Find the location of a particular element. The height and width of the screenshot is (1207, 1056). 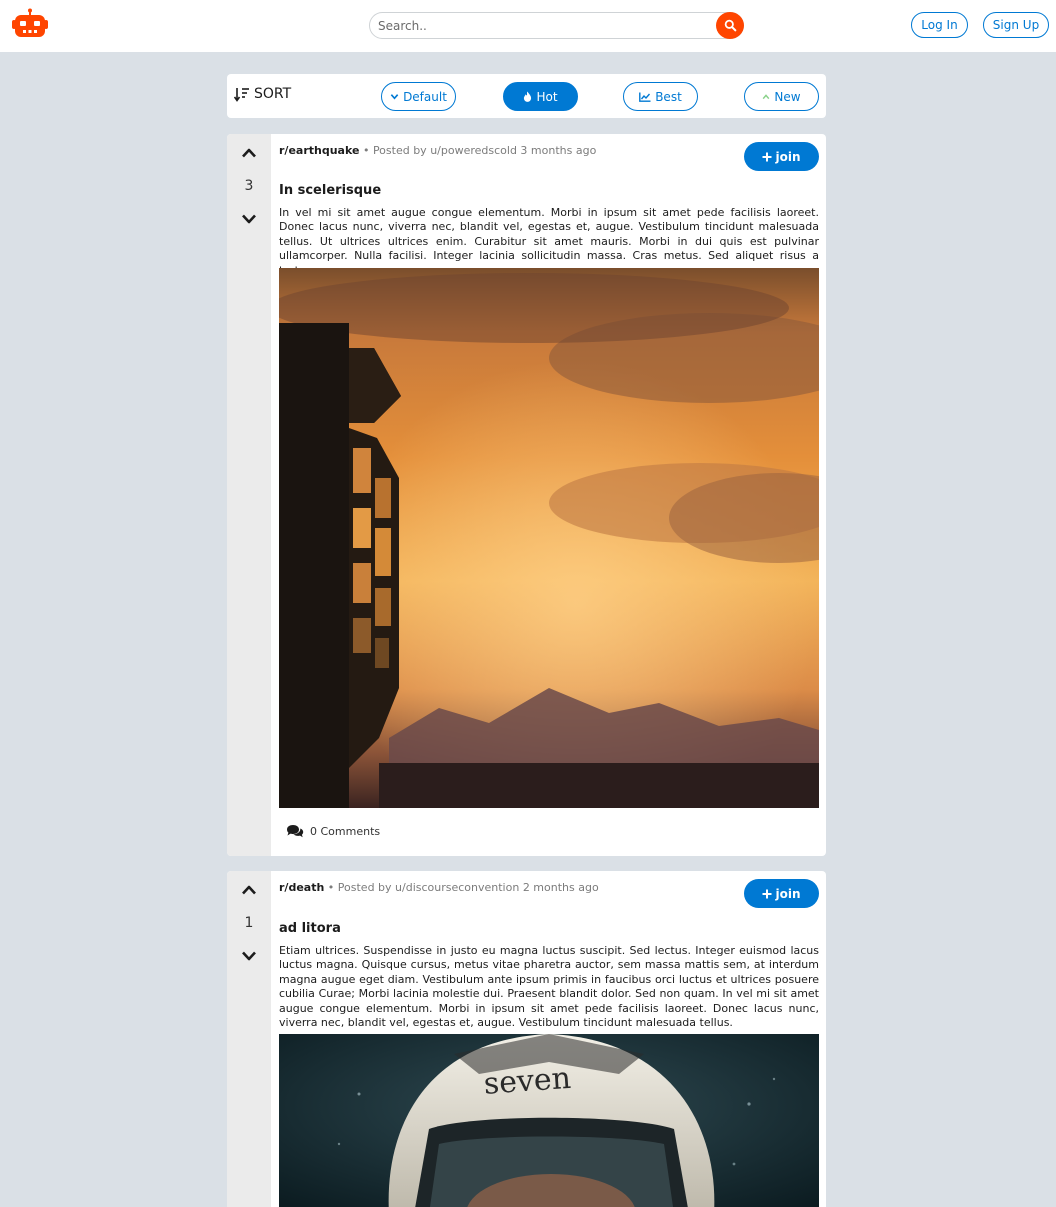

sort-best-button: Best is located at coordinates (660, 96).